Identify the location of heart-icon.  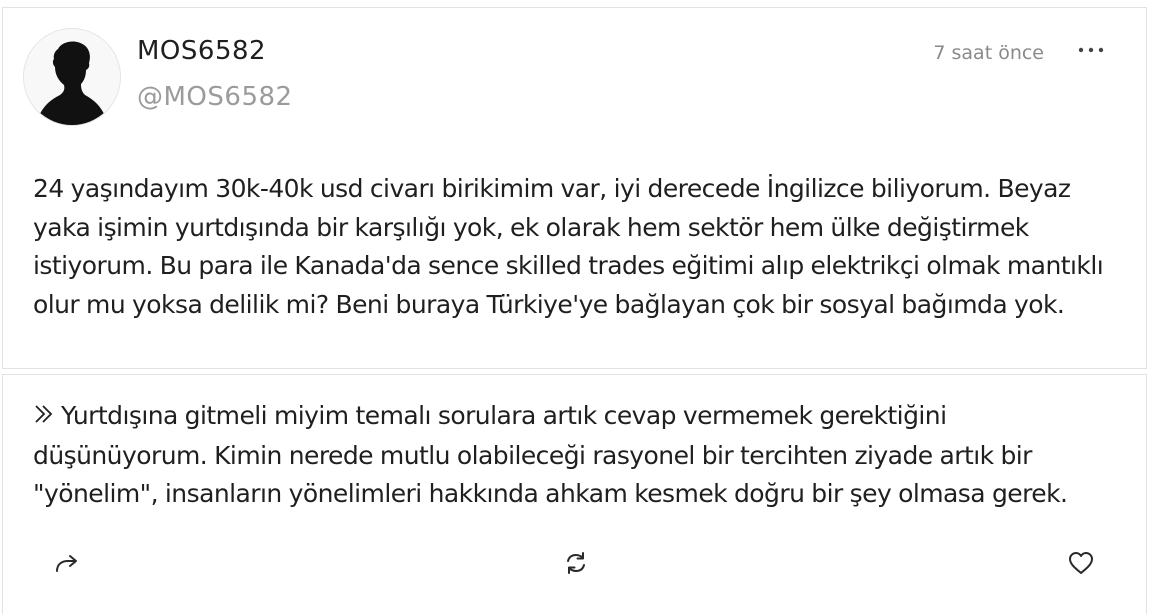
(1081, 563).